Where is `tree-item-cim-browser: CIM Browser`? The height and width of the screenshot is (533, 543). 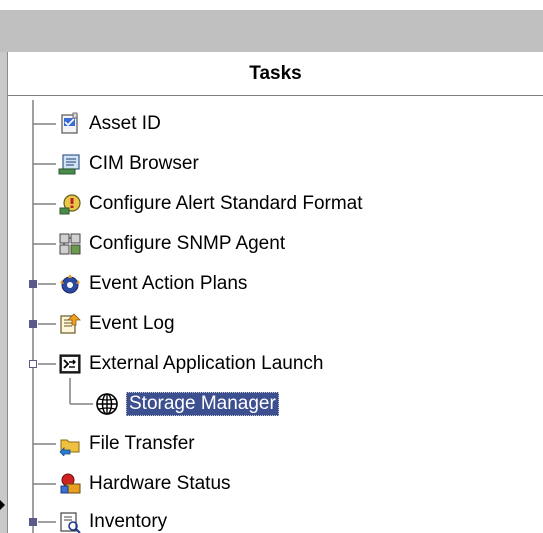 tree-item-cim-browser: CIM Browser is located at coordinates (128, 164).